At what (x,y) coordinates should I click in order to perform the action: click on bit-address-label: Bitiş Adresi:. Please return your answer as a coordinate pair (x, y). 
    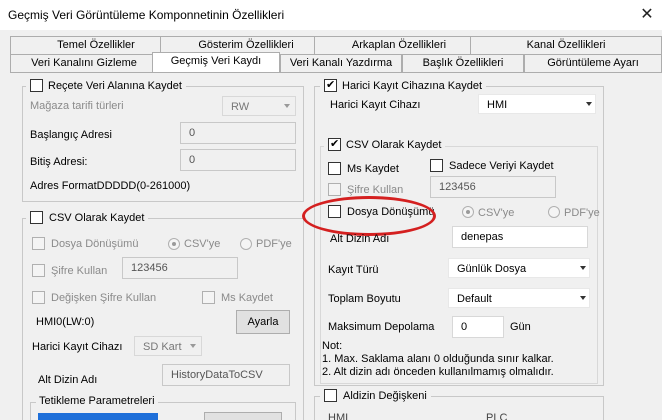
    Looking at the image, I should click on (59, 162).